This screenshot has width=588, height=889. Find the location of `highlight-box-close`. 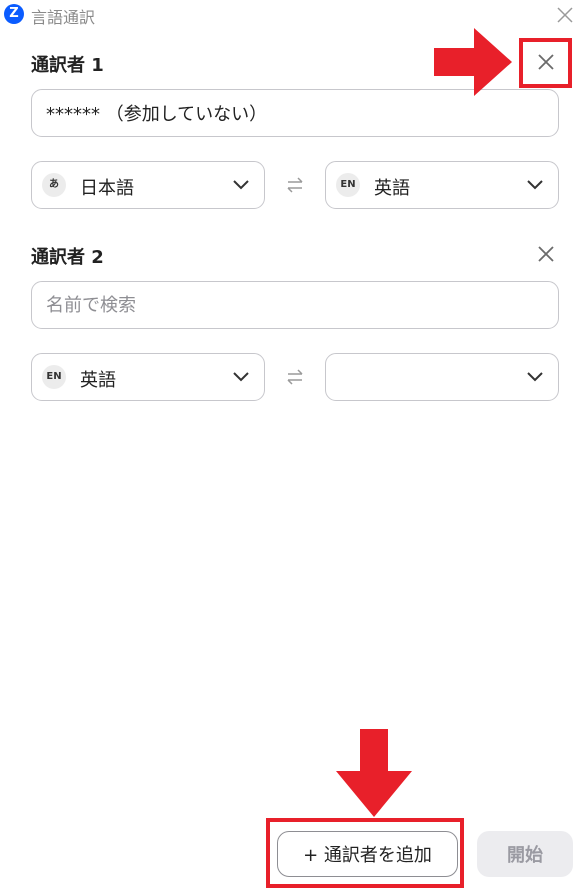

highlight-box-close is located at coordinates (545, 63).